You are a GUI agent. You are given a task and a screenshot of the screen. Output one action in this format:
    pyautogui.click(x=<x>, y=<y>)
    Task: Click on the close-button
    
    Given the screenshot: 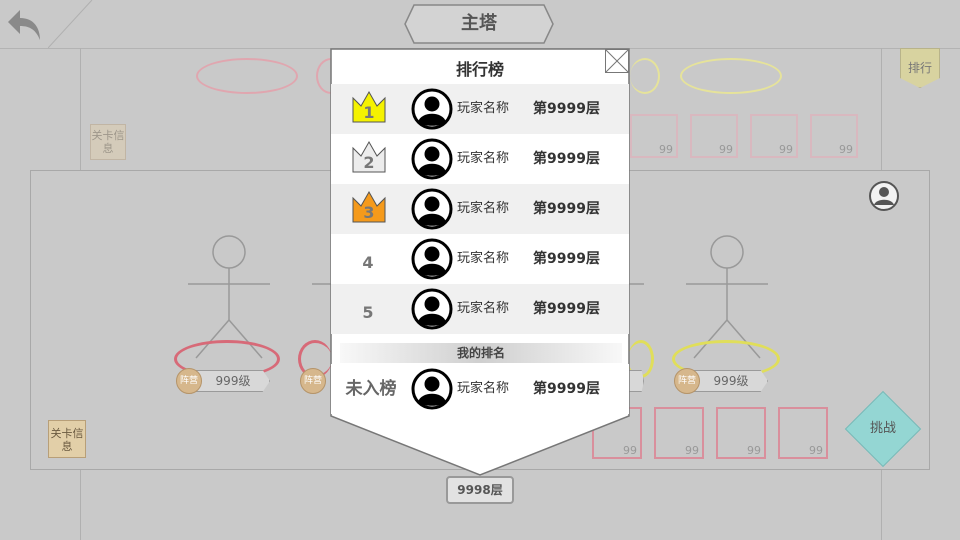 What is the action you would take?
    pyautogui.click(x=617, y=61)
    